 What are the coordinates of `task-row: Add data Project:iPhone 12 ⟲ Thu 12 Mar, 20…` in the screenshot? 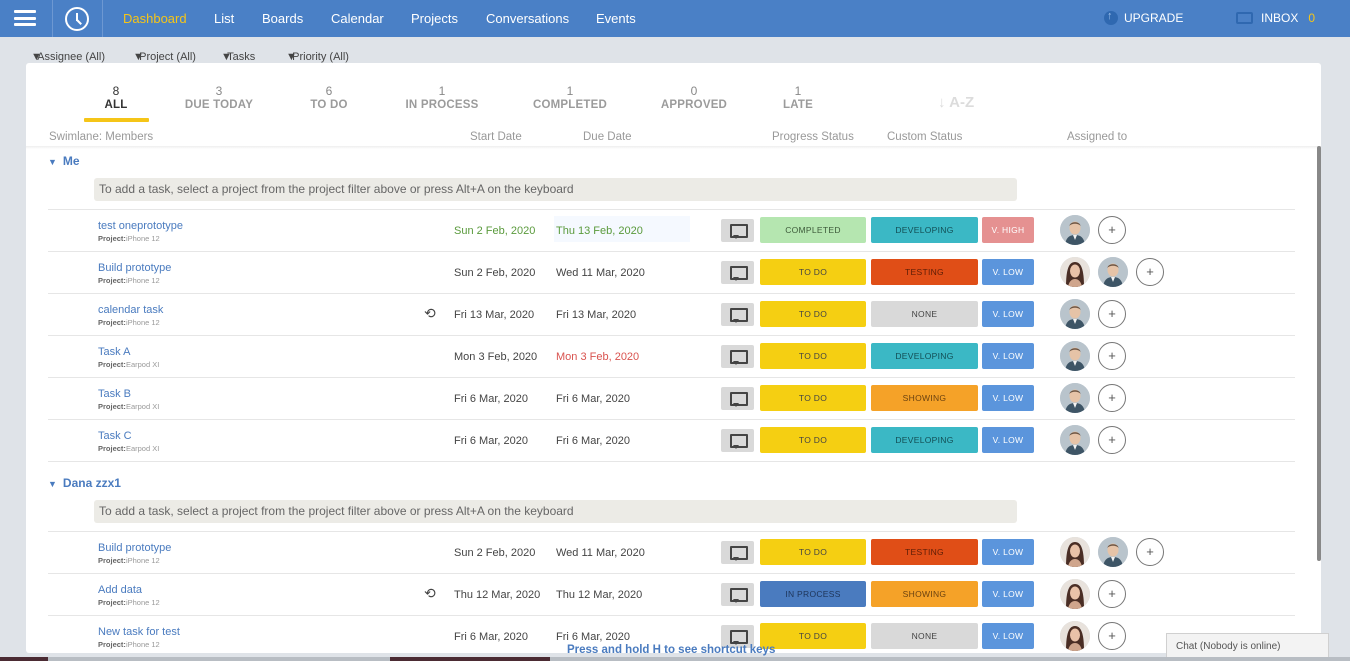 It's located at (673, 595).